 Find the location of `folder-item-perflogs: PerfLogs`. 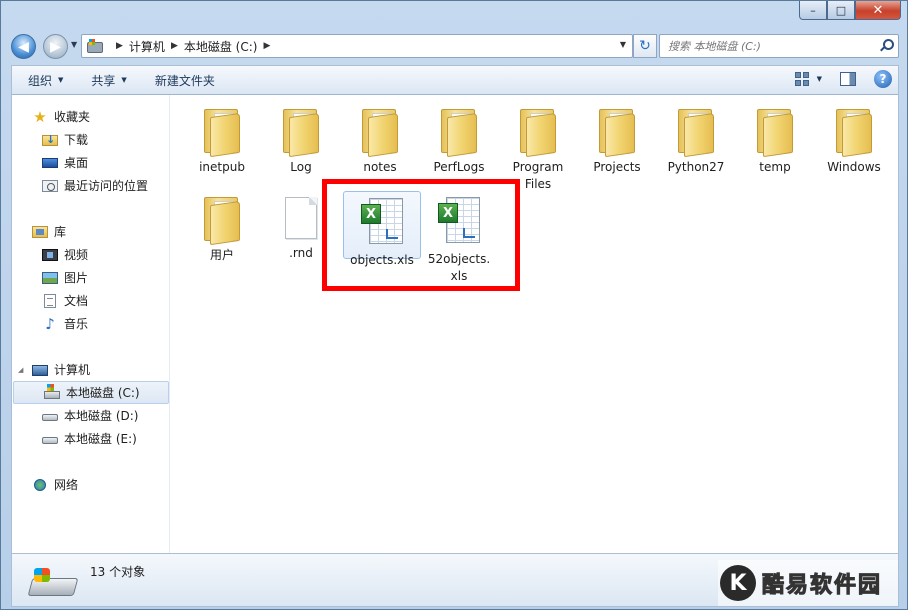

folder-item-perflogs: PerfLogs is located at coordinates (459, 137).